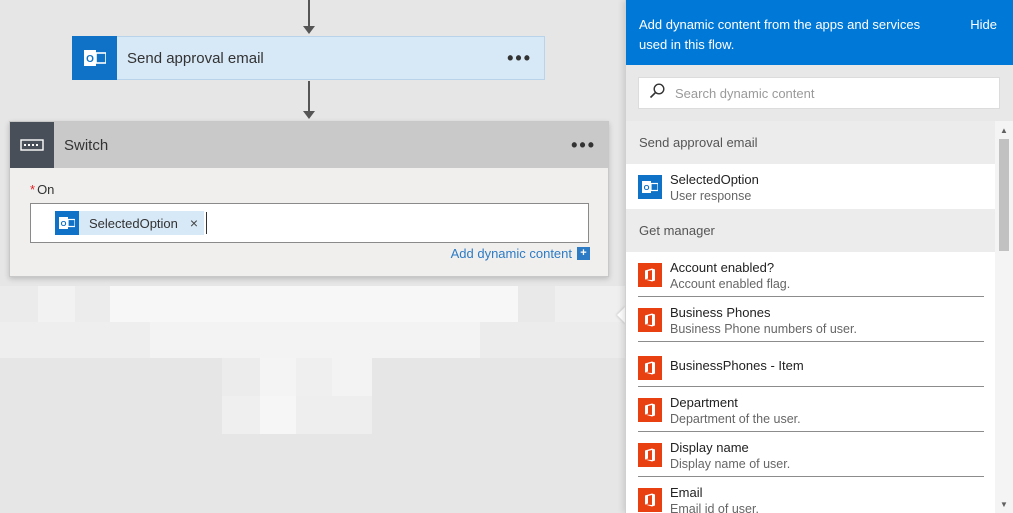  I want to click on search-area, so click(819, 93).